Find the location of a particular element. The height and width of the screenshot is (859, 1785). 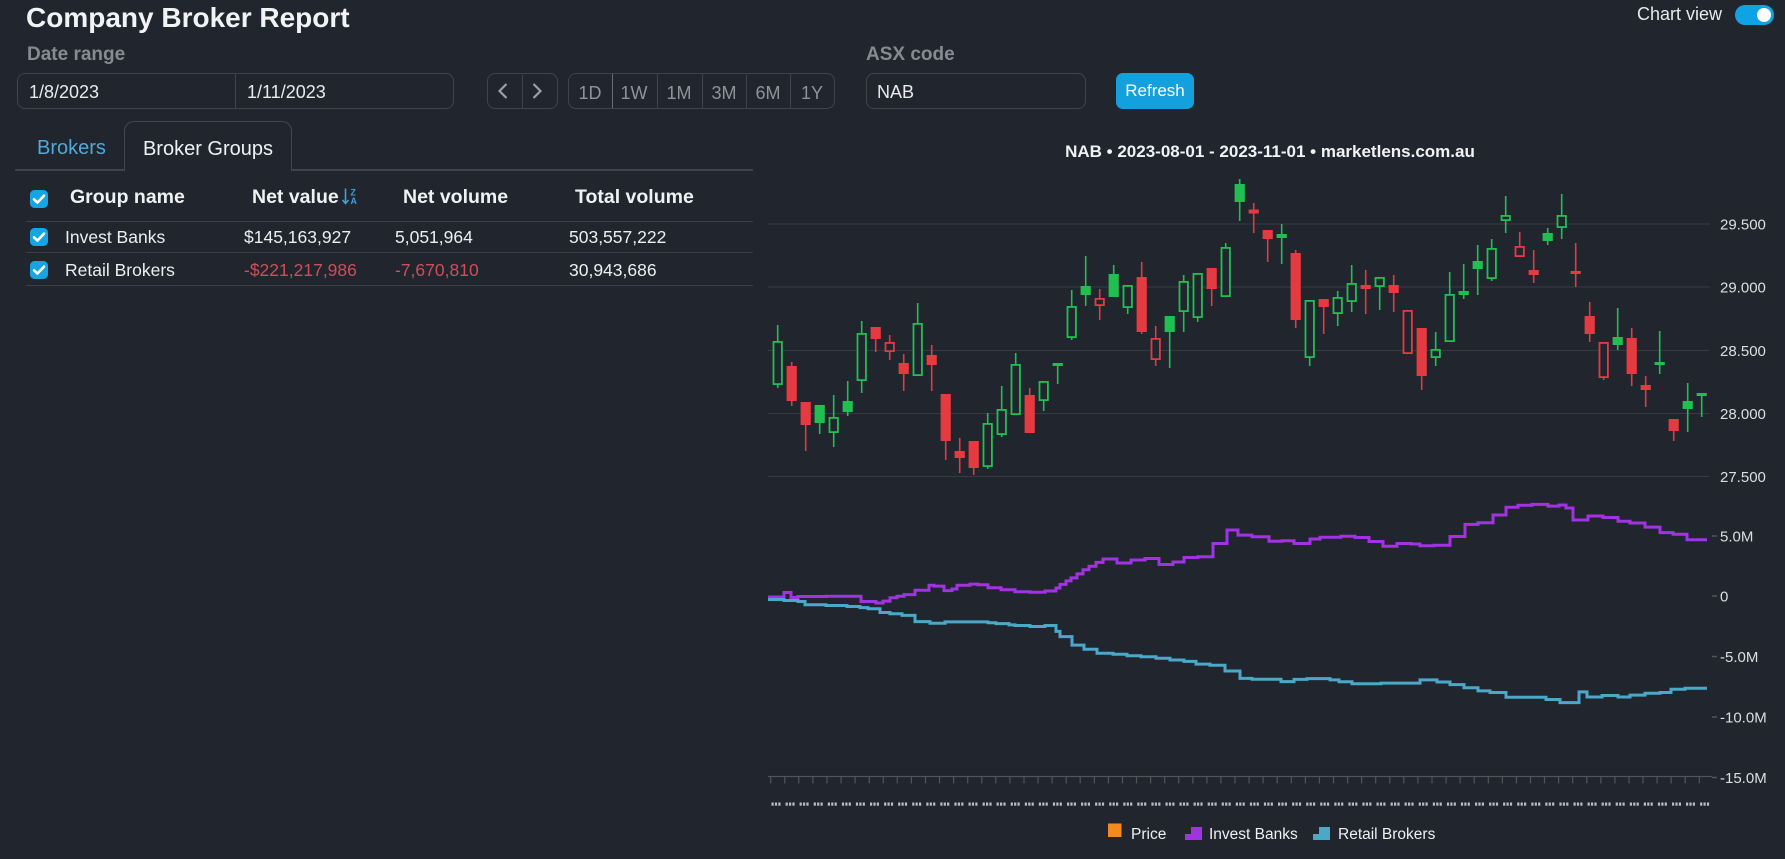

svg-text: 5.0M is located at coordinates (1736, 537).